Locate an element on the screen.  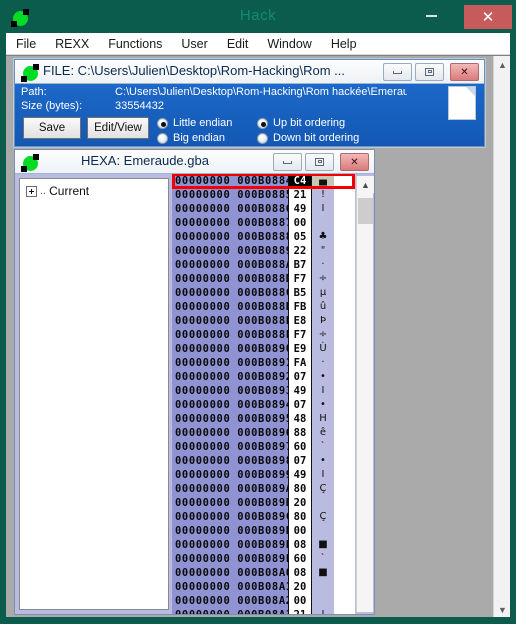
hex-value-cell: FA is located at coordinates (300, 363).